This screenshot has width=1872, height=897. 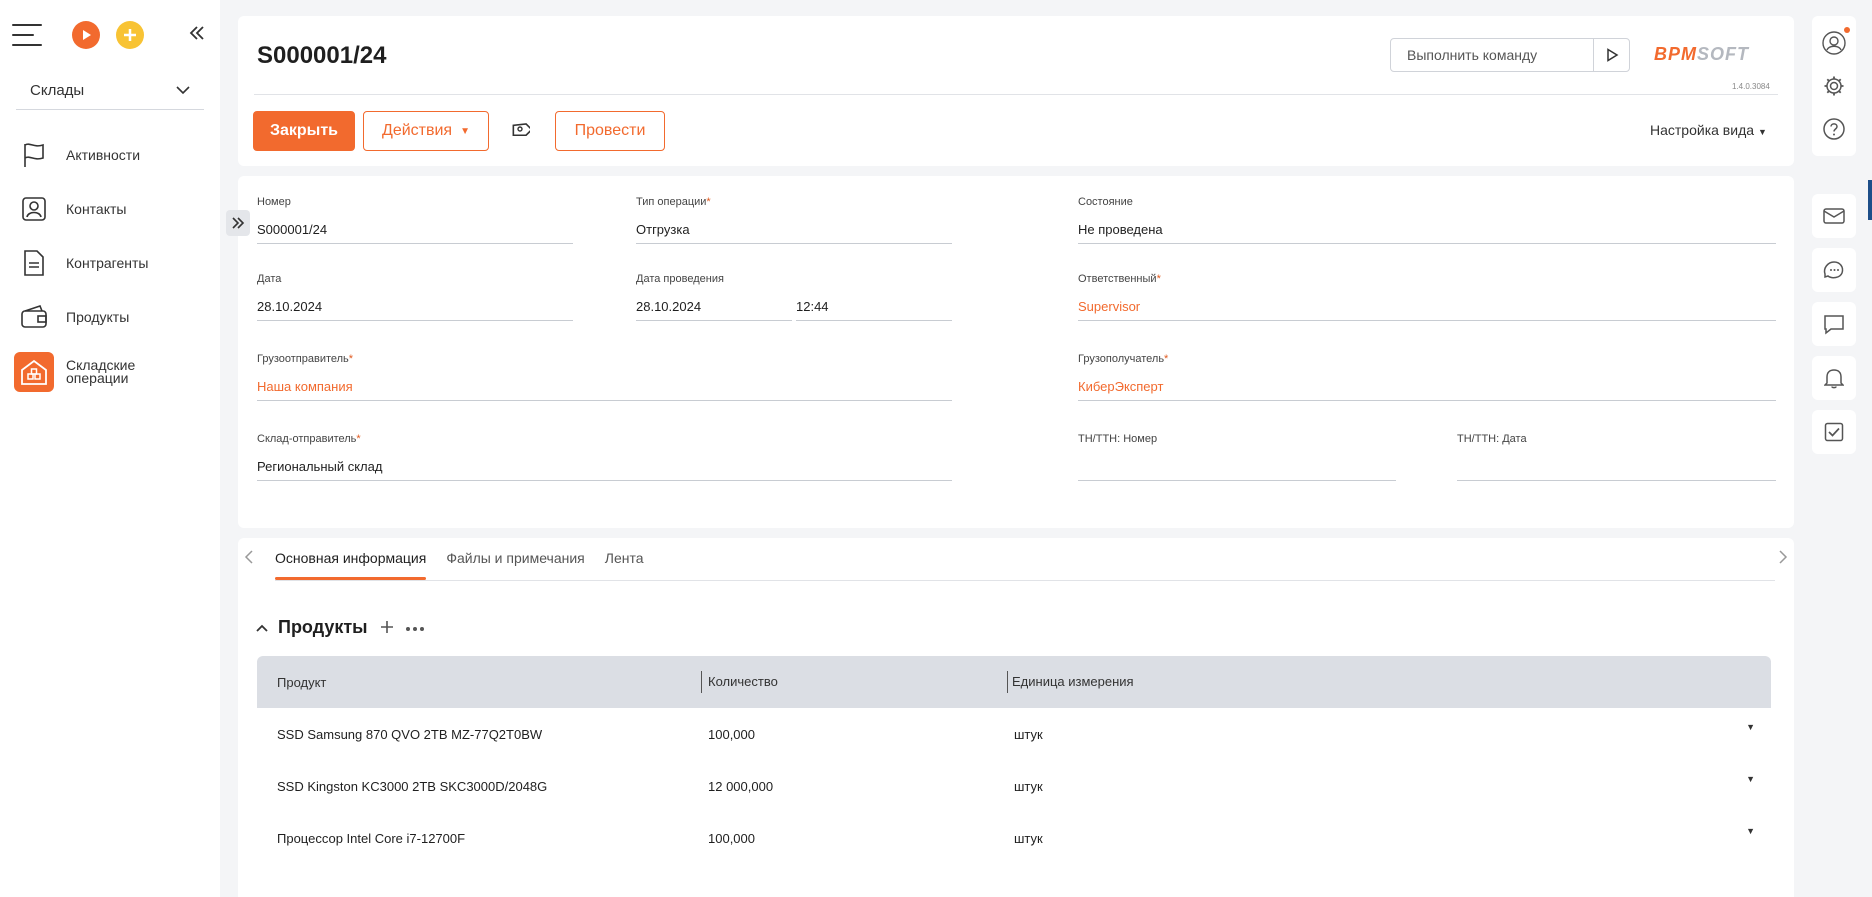 I want to click on sidebar-toolbar, so click(x=110, y=35).